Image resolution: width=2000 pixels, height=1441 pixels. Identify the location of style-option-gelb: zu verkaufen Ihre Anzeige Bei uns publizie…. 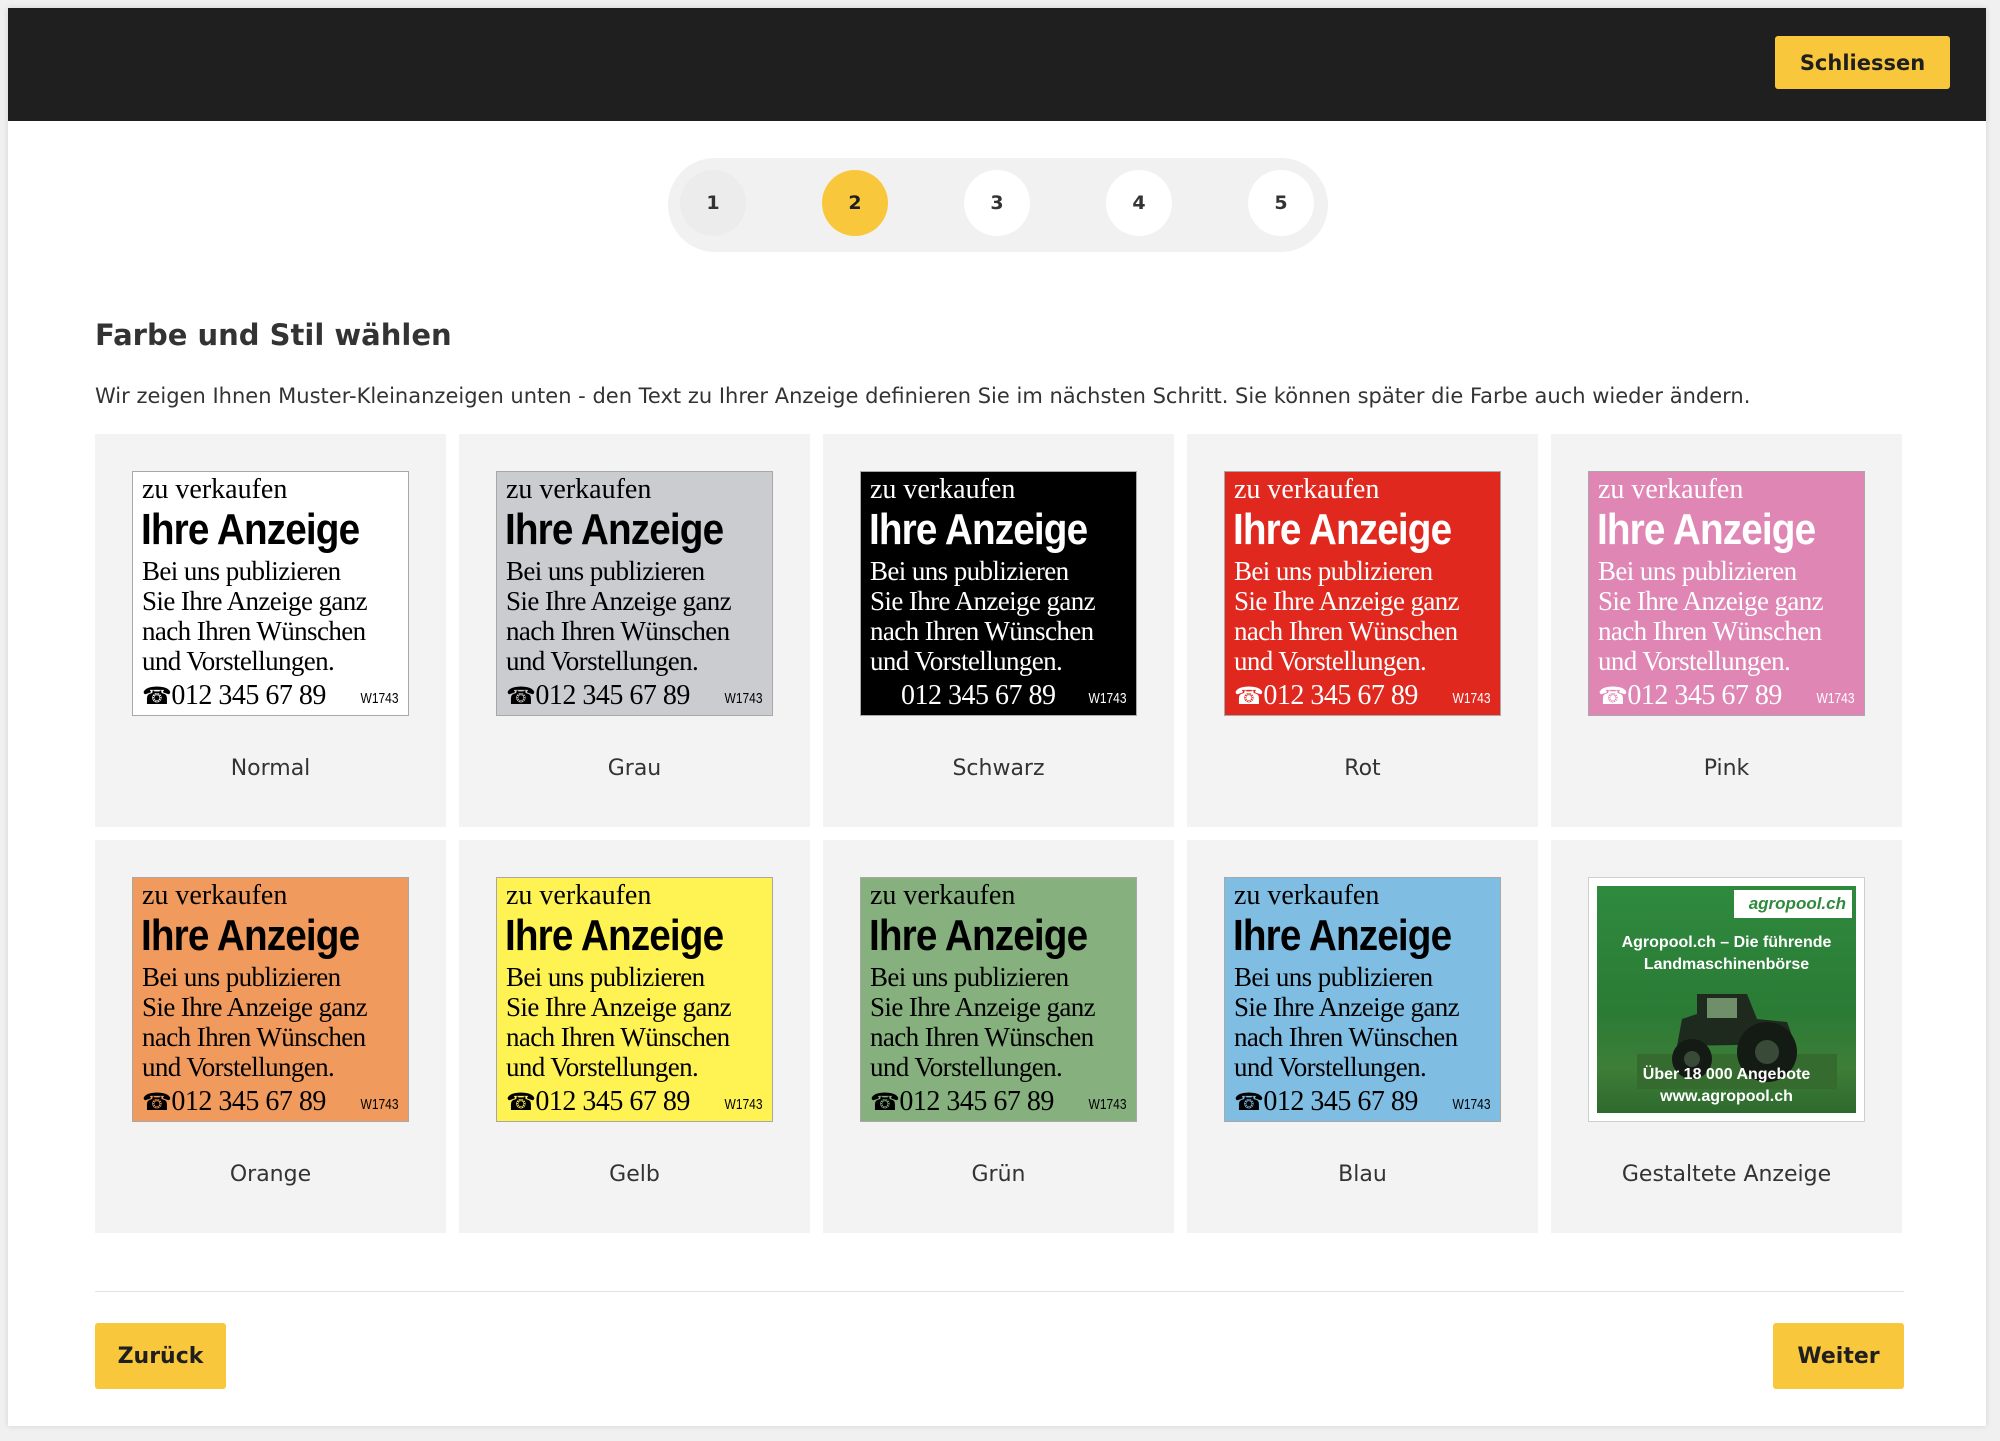
(634, 1036).